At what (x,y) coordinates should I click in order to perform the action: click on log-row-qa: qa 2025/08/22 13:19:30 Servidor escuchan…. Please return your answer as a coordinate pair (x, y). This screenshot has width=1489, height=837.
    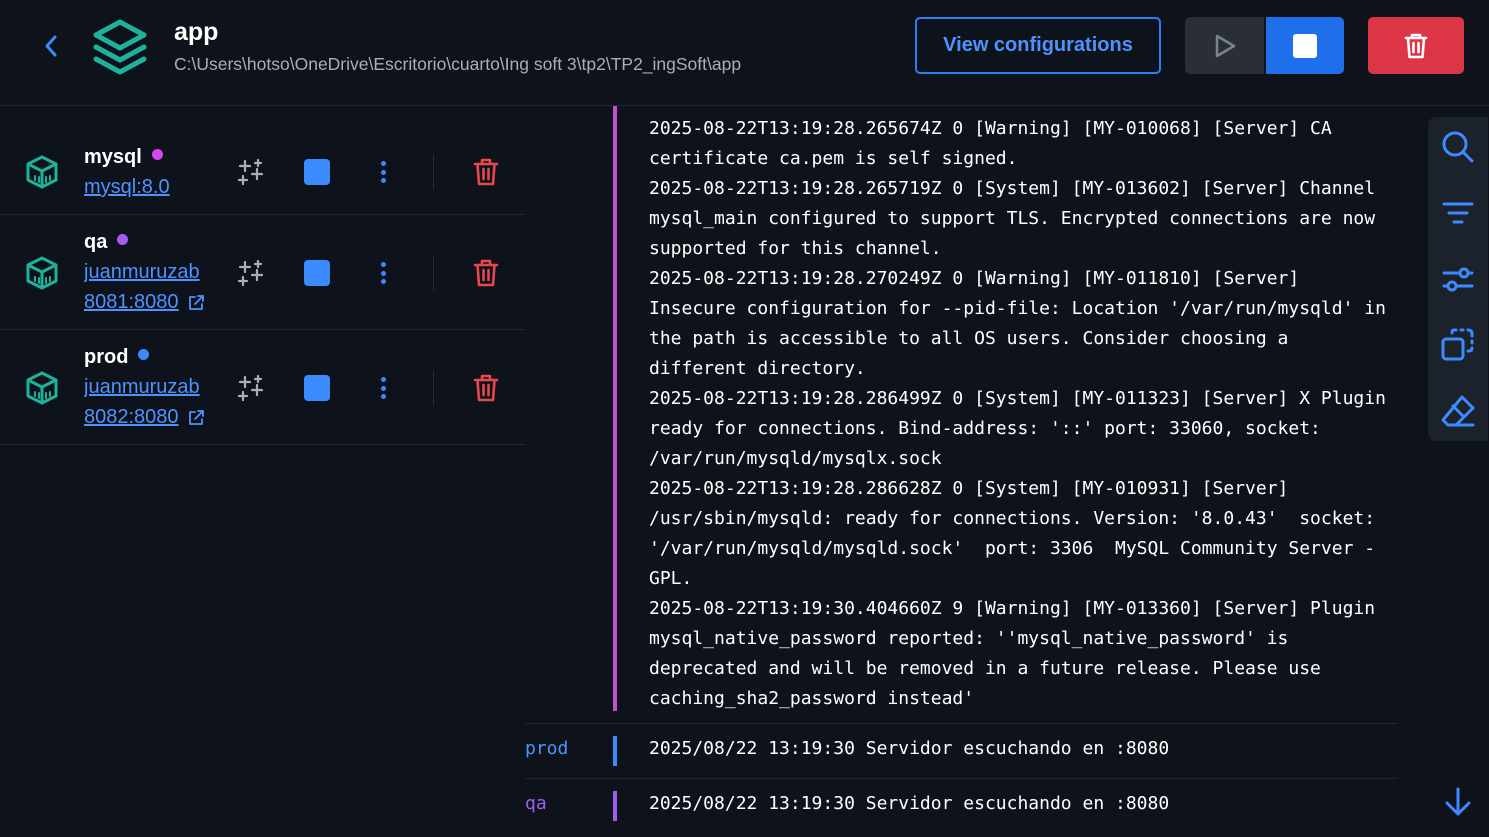
    Looking at the image, I should click on (961, 806).